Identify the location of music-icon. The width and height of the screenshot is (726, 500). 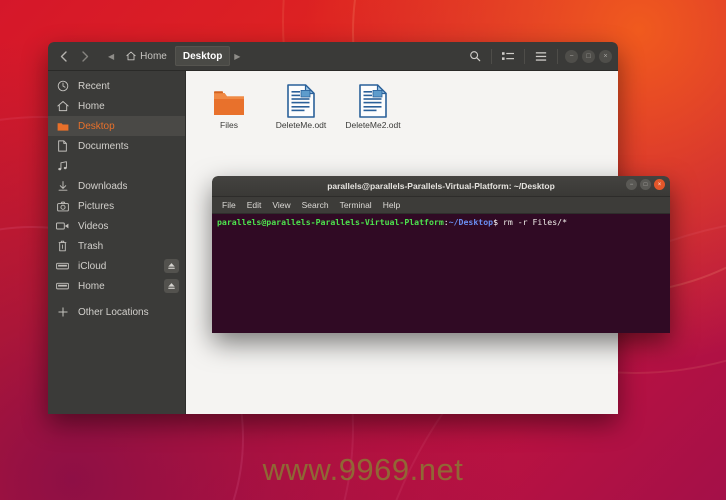
(62, 166).